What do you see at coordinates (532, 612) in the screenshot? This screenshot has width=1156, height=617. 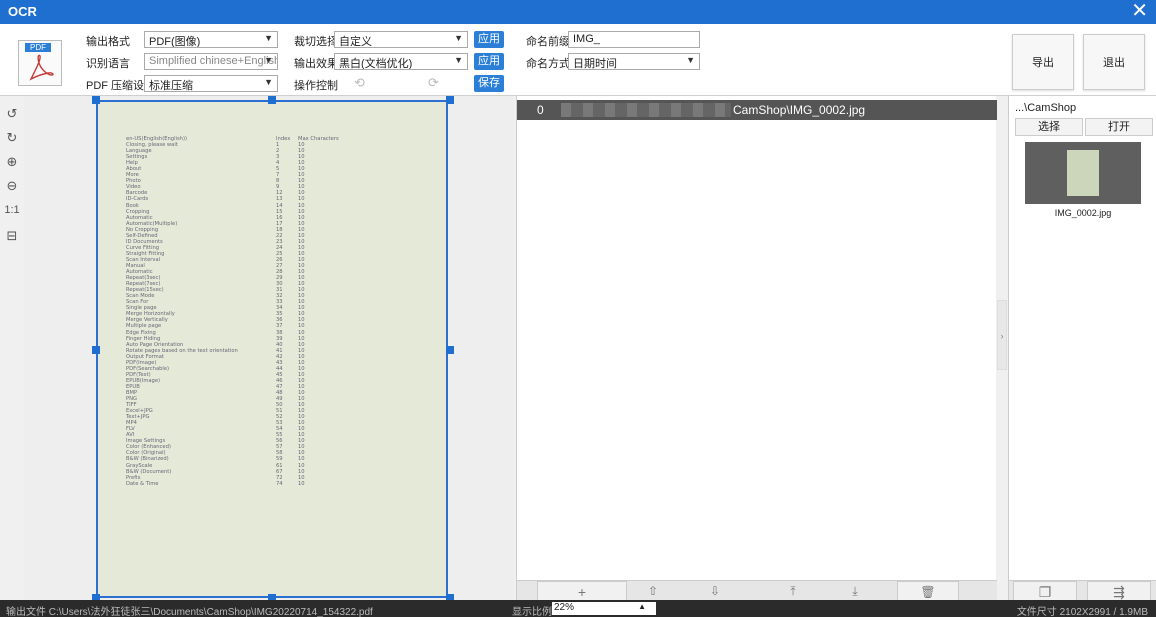 I see `zoom-label: 显示比例` at bounding box center [532, 612].